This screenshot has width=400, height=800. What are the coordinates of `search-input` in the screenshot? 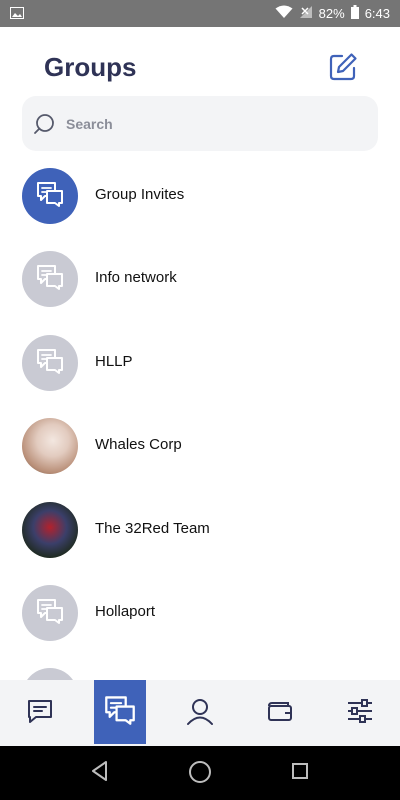 It's located at (216, 124).